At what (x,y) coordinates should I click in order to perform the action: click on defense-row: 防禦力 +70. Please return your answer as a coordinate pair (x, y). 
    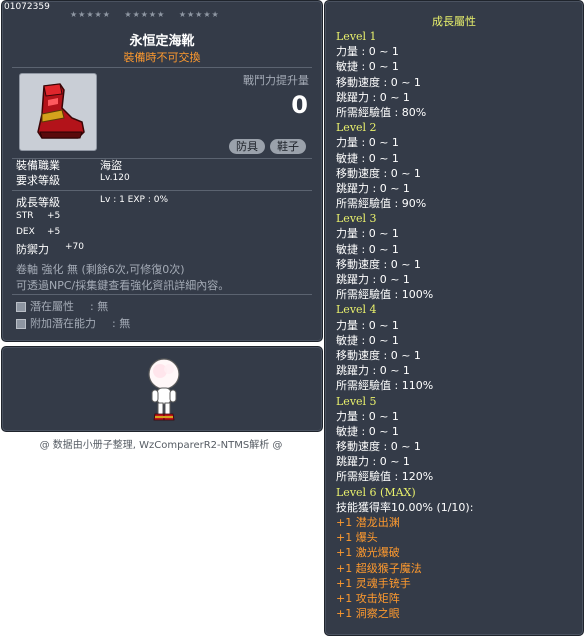
    Looking at the image, I should click on (50, 249).